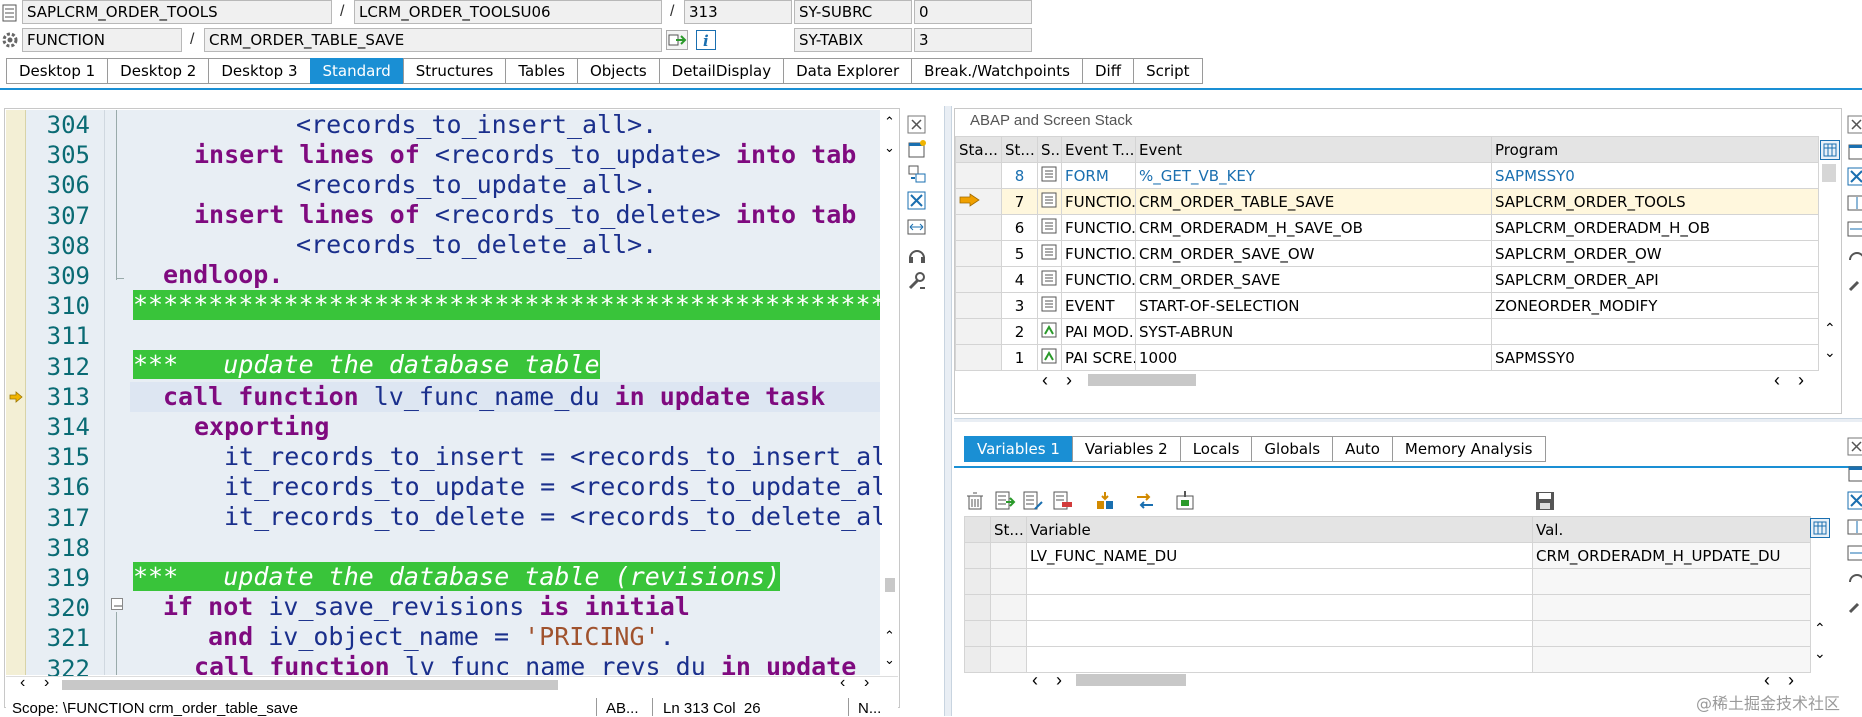 This screenshot has width=1862, height=717. I want to click on tab-desktop-2: Desktop 2, so click(158, 71).